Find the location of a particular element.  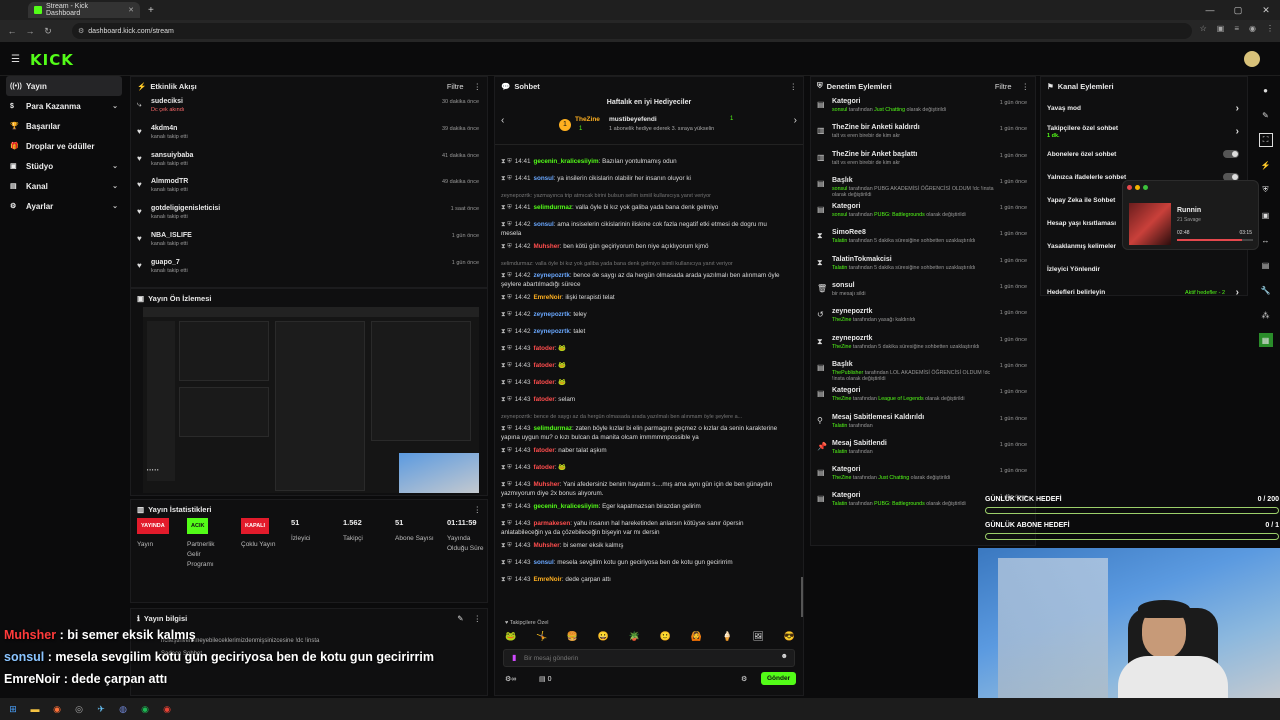

emote-icon: 🖼 is located at coordinates (758, 638).